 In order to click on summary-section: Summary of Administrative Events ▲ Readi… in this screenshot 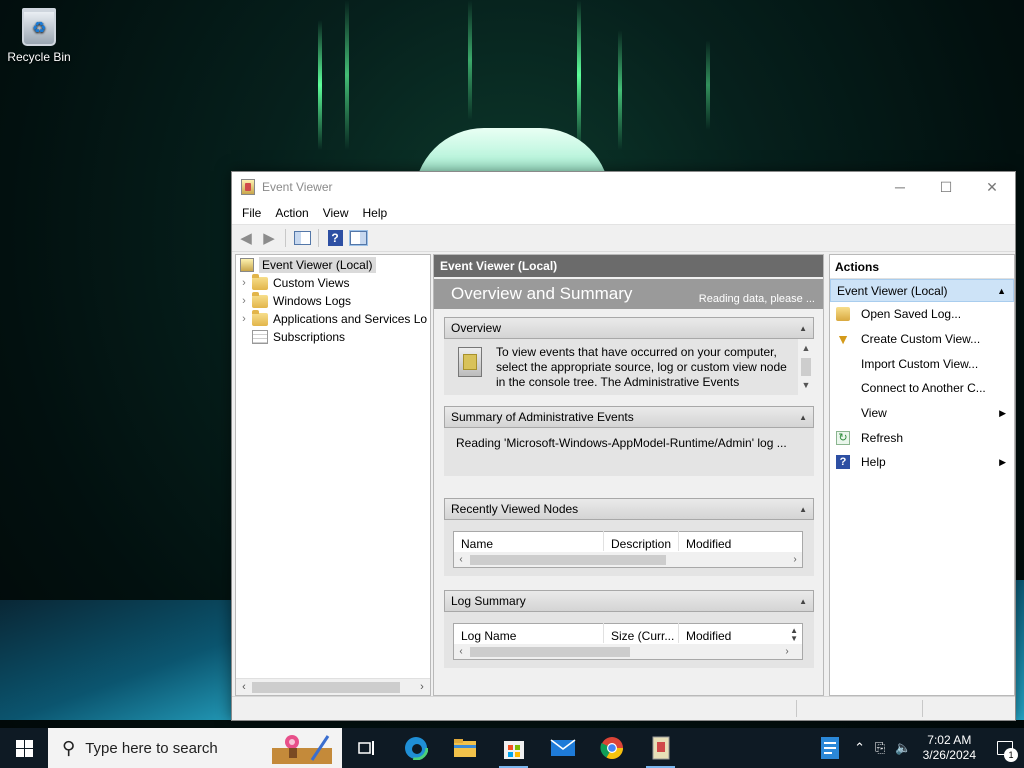, I will do `click(629, 441)`.